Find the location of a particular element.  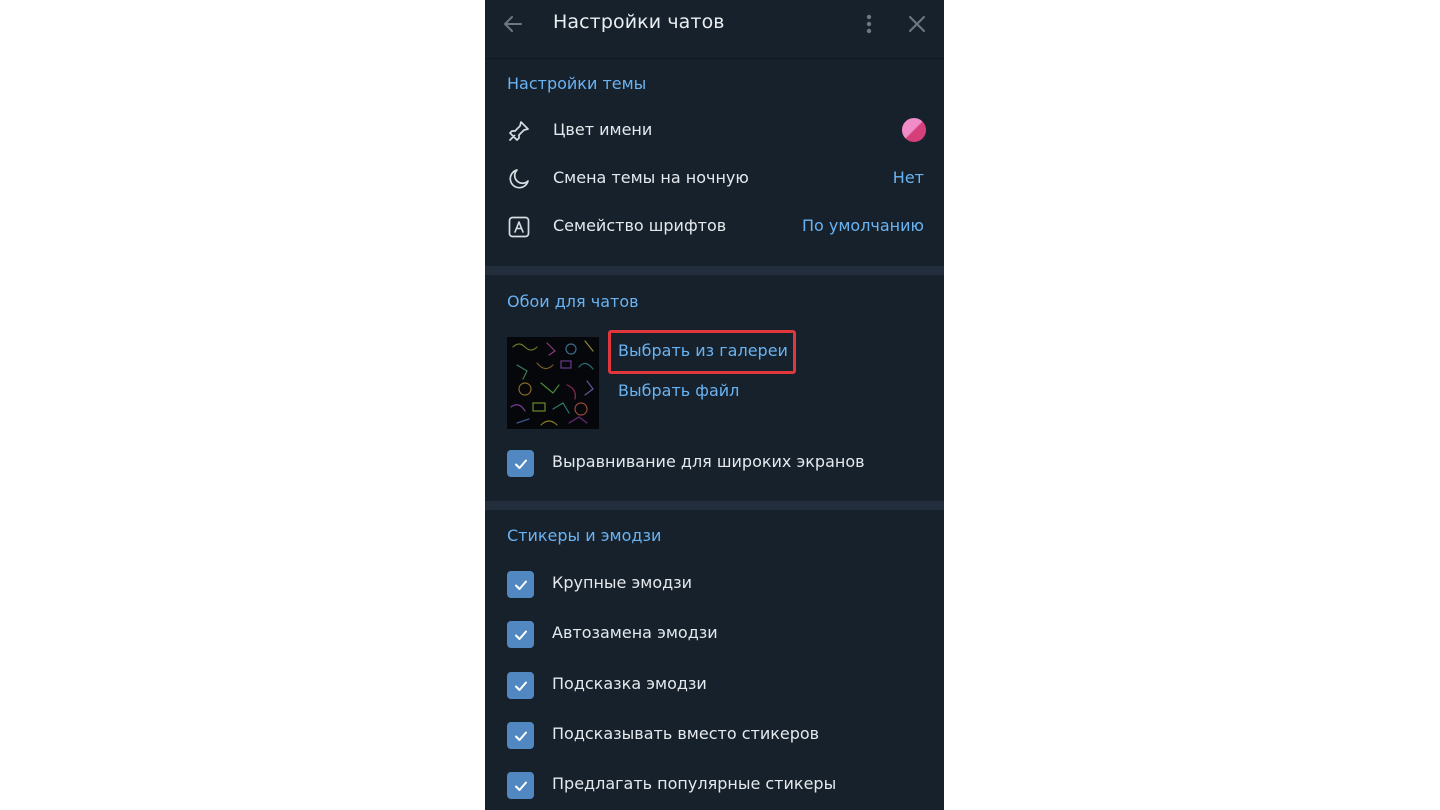

moon-icon is located at coordinates (519, 179).